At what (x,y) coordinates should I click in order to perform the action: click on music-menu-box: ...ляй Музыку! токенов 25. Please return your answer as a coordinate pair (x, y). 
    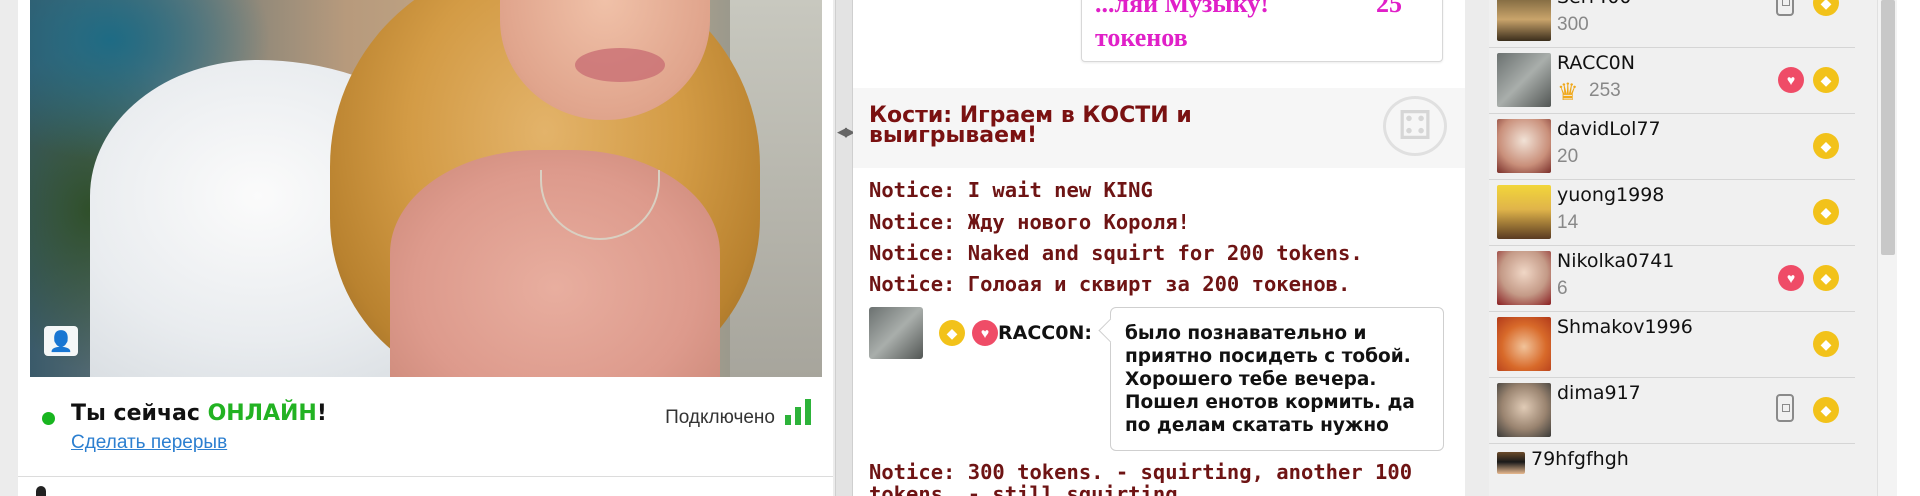
    Looking at the image, I should click on (1262, 31).